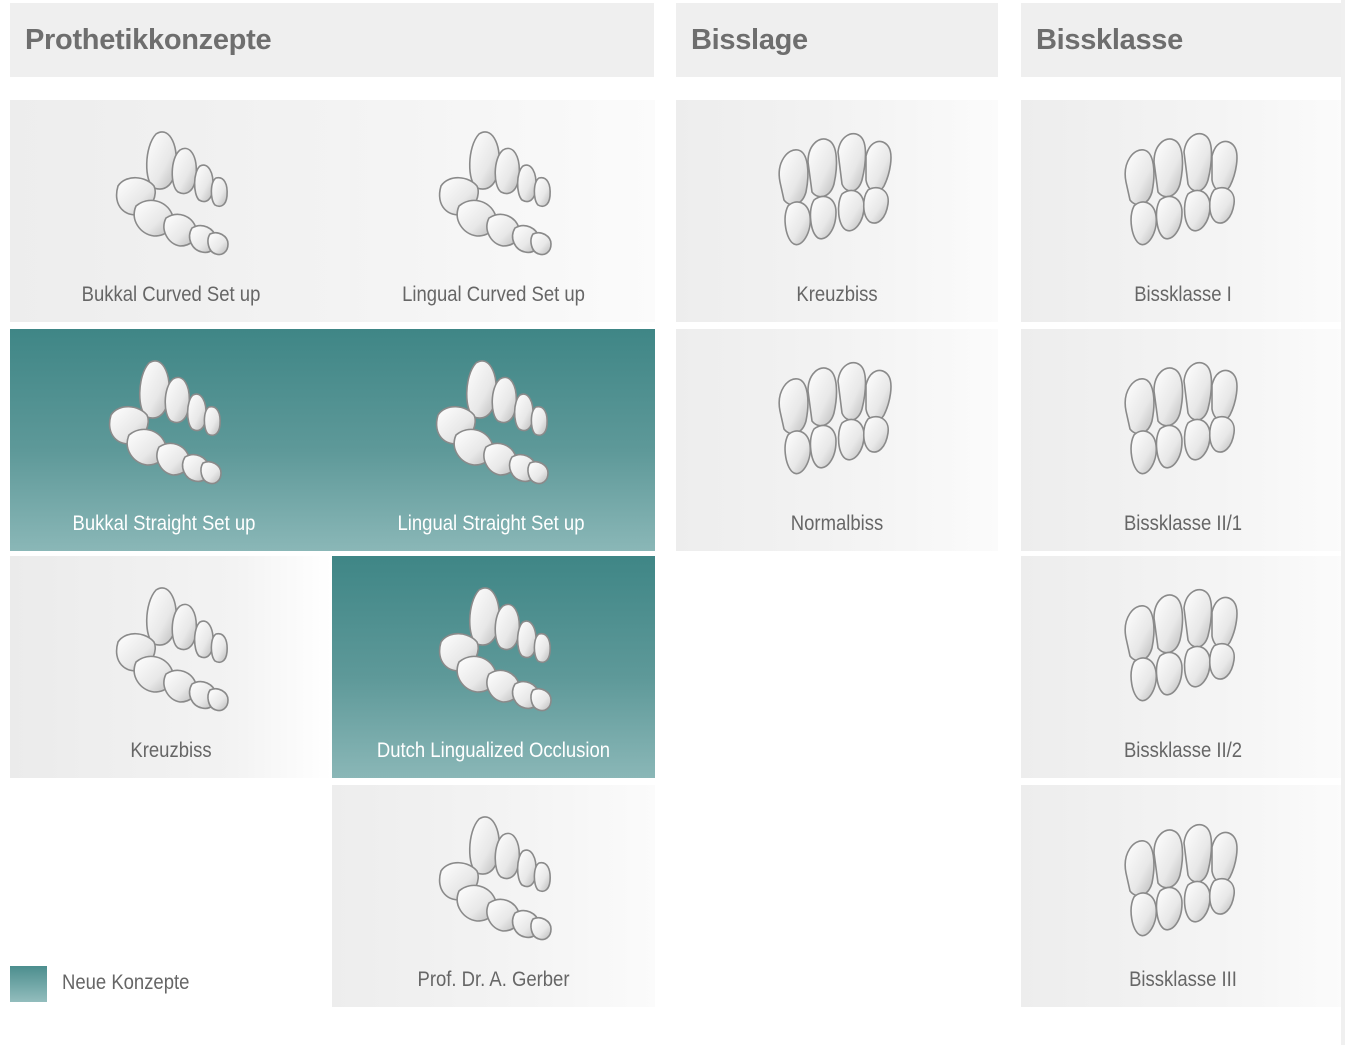  I want to click on concept-lingual-curved: Lingual Curved Set up, so click(493, 211).